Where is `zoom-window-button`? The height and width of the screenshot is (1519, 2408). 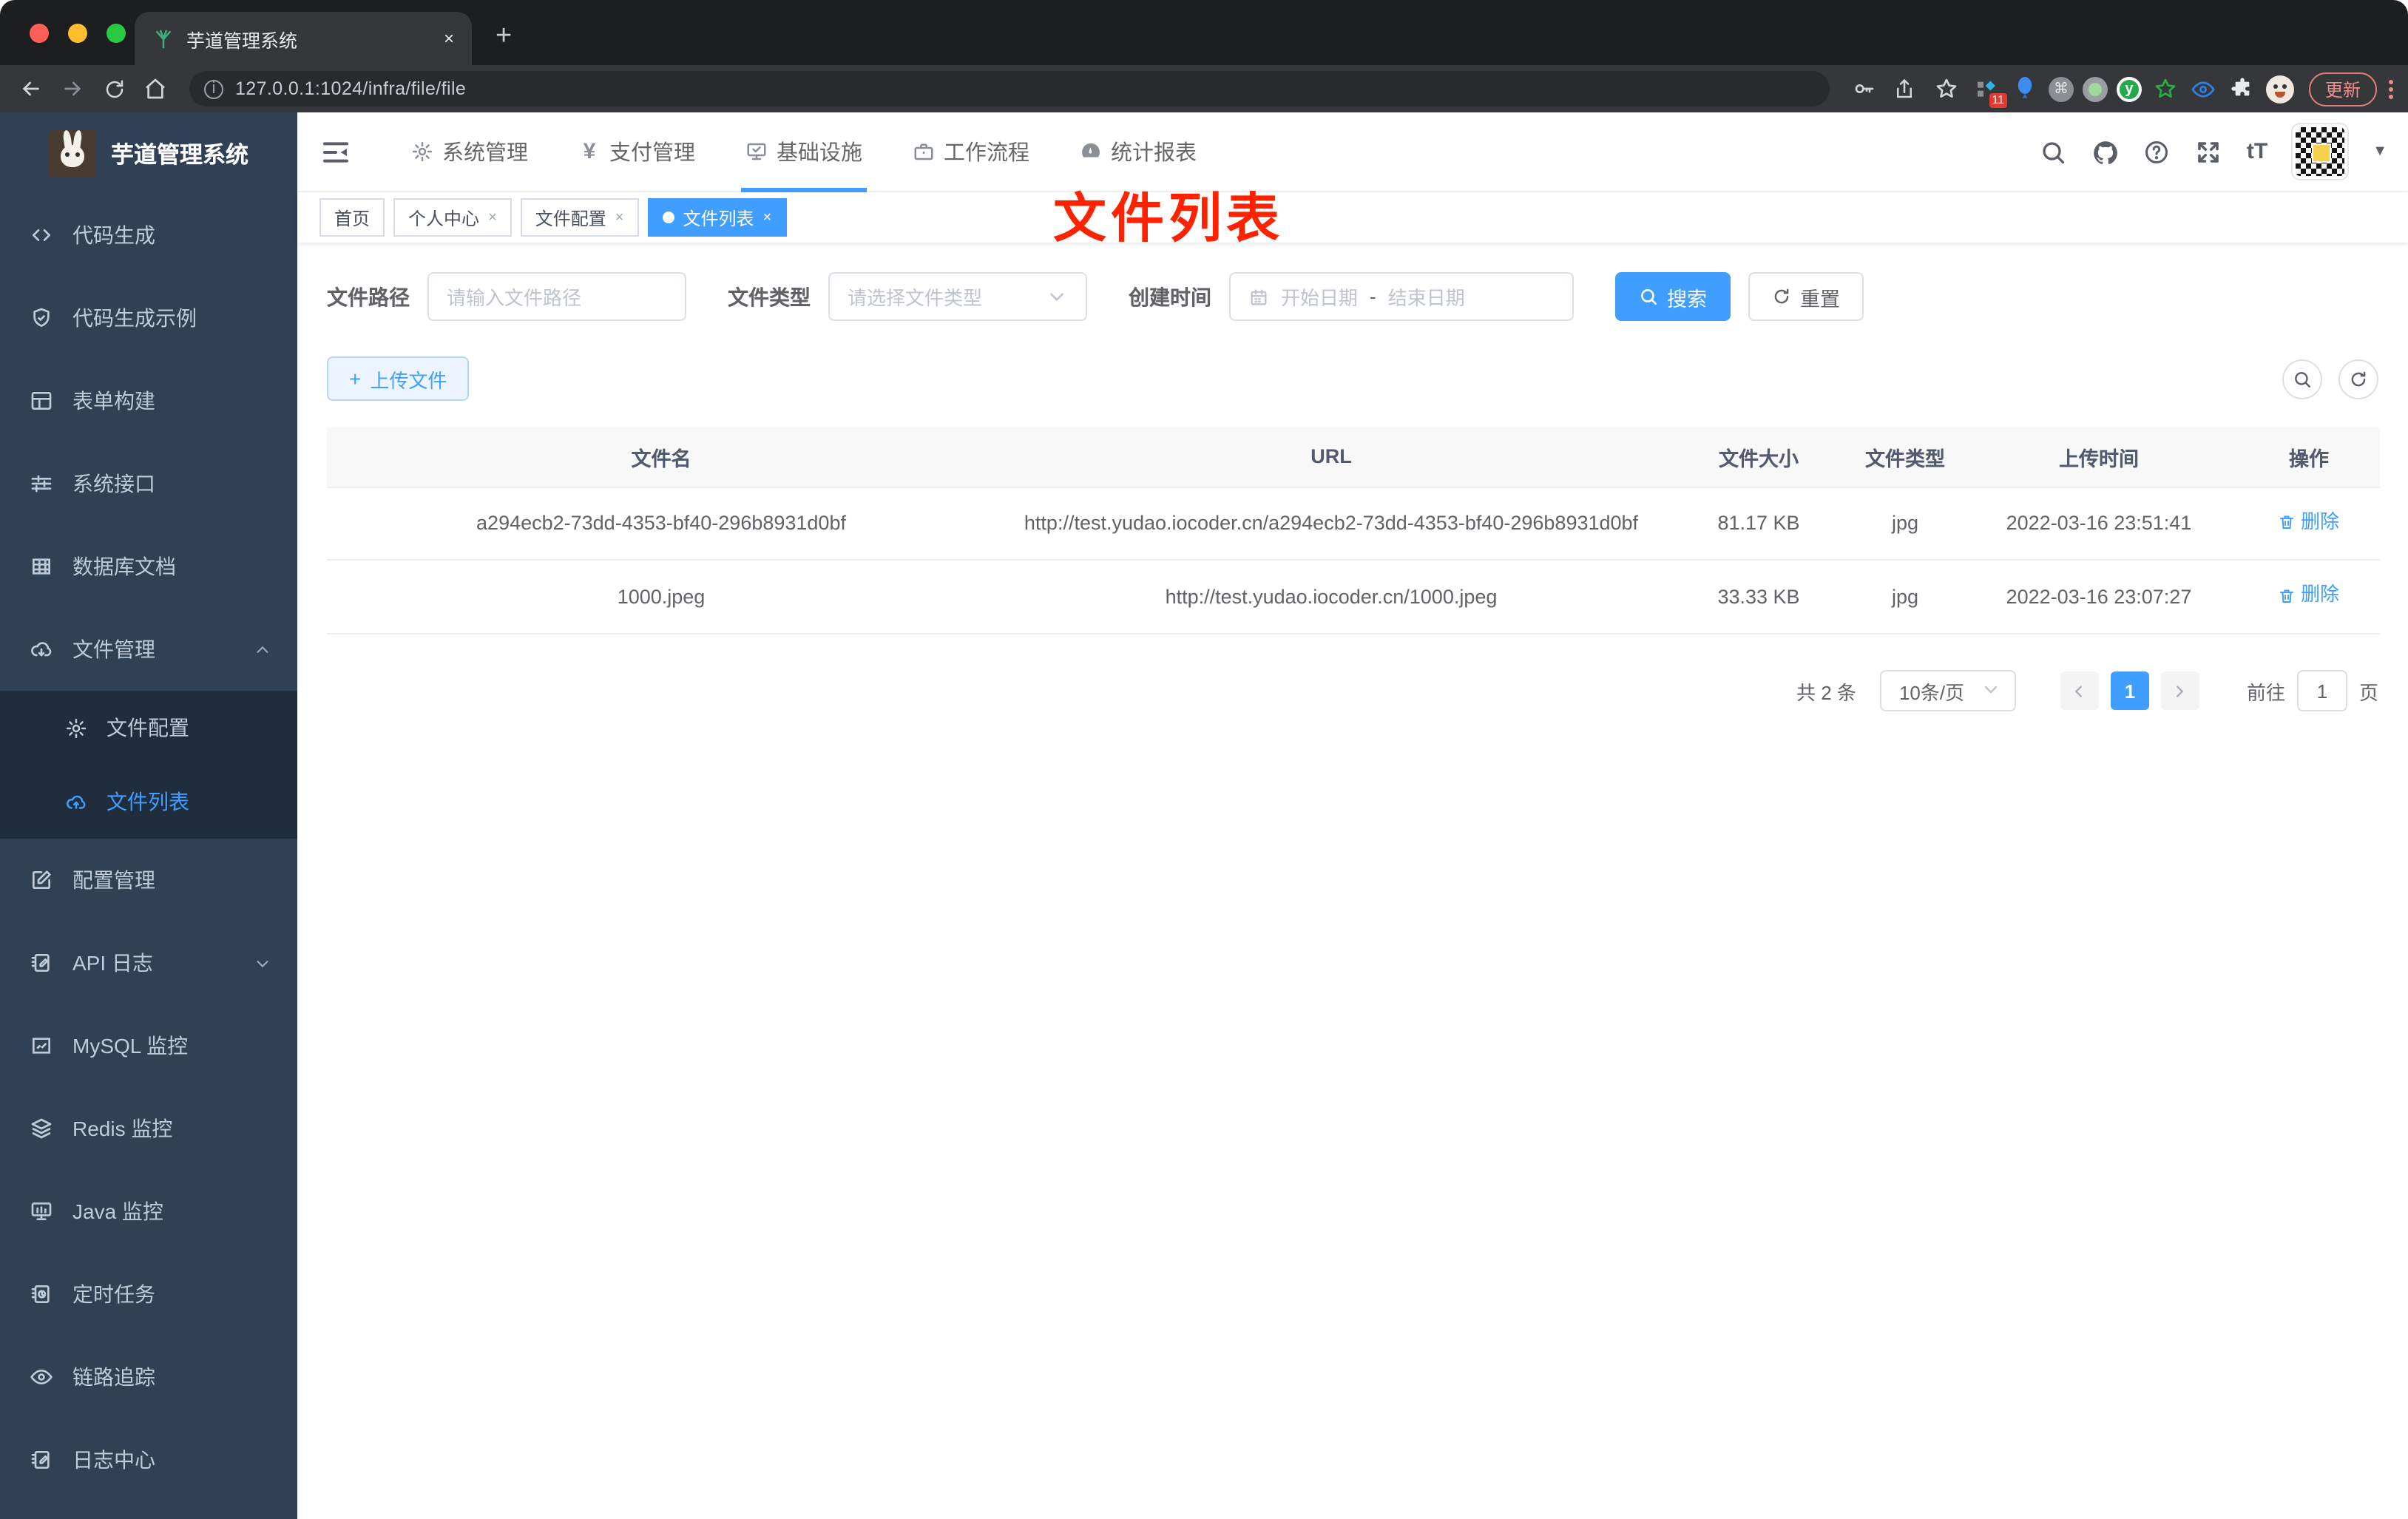 zoom-window-button is located at coordinates (116, 33).